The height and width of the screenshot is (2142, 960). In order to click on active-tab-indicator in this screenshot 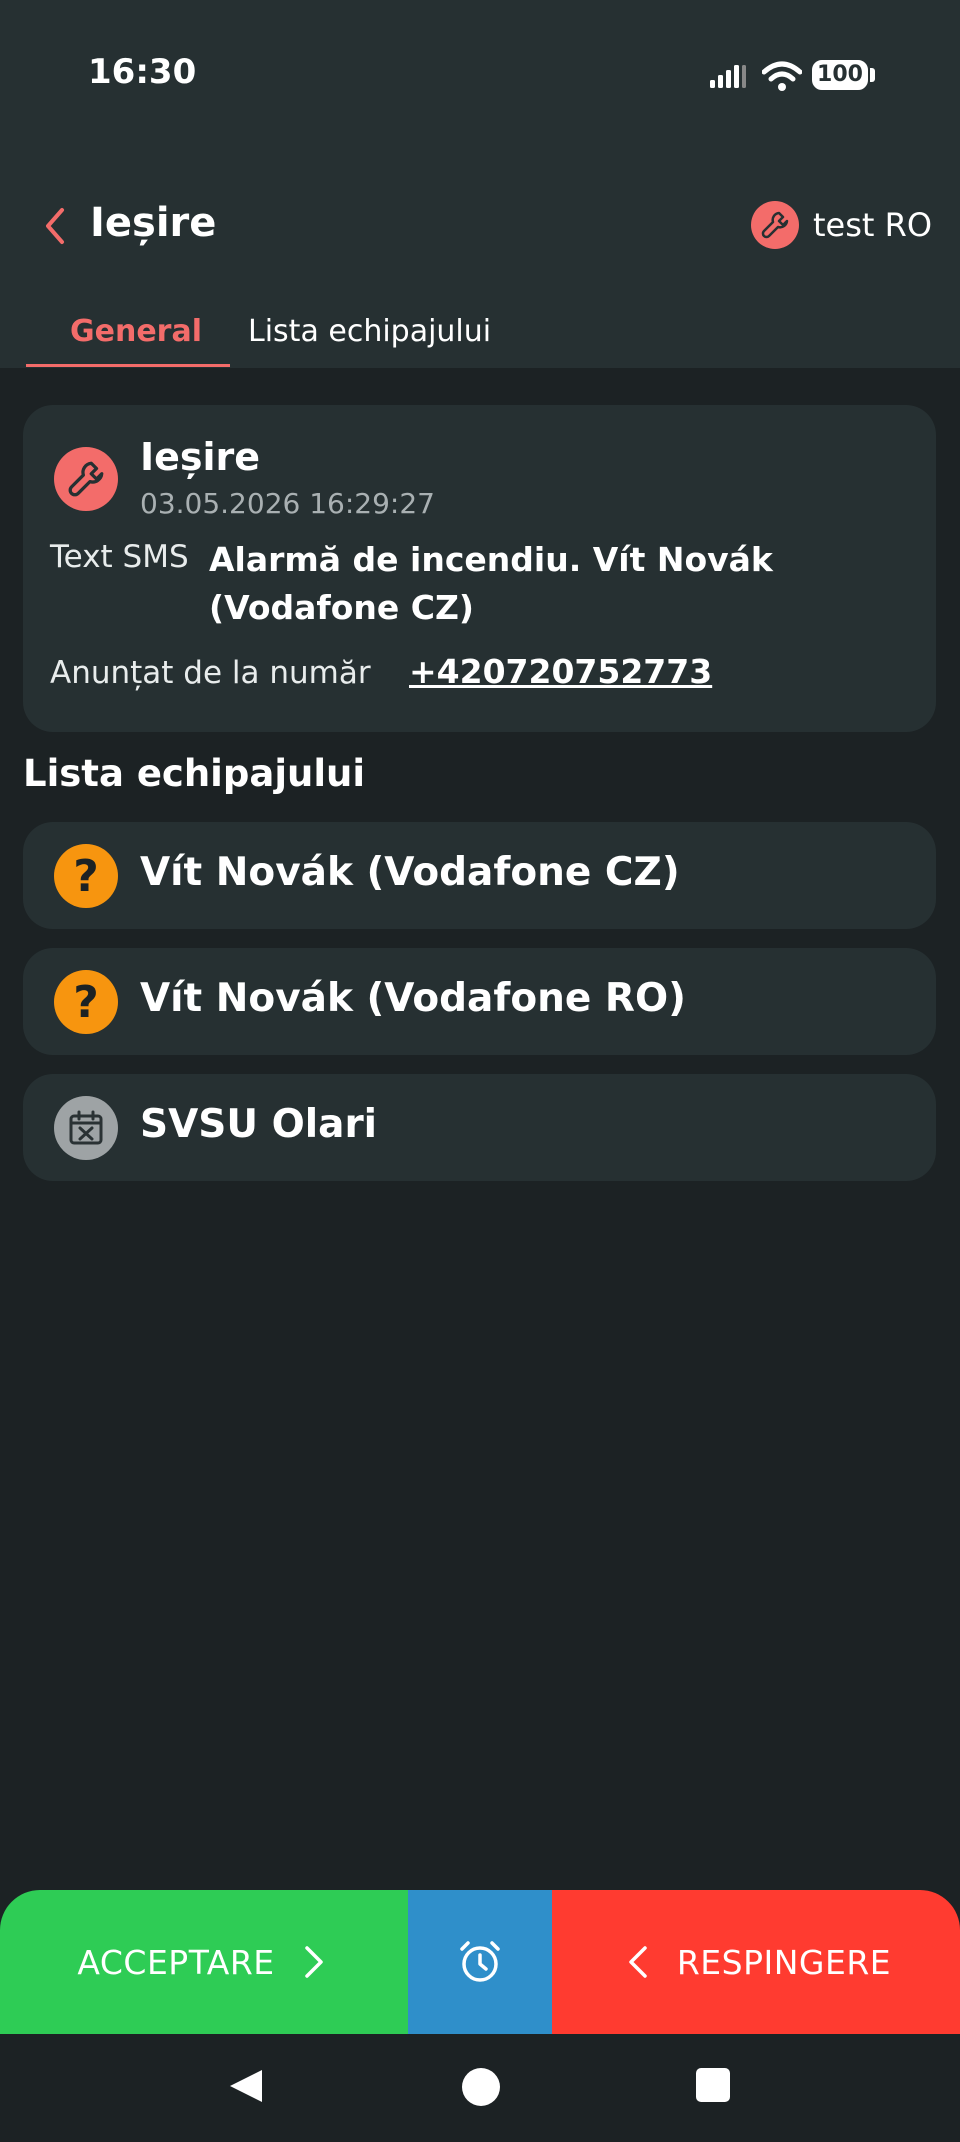, I will do `click(128, 365)`.